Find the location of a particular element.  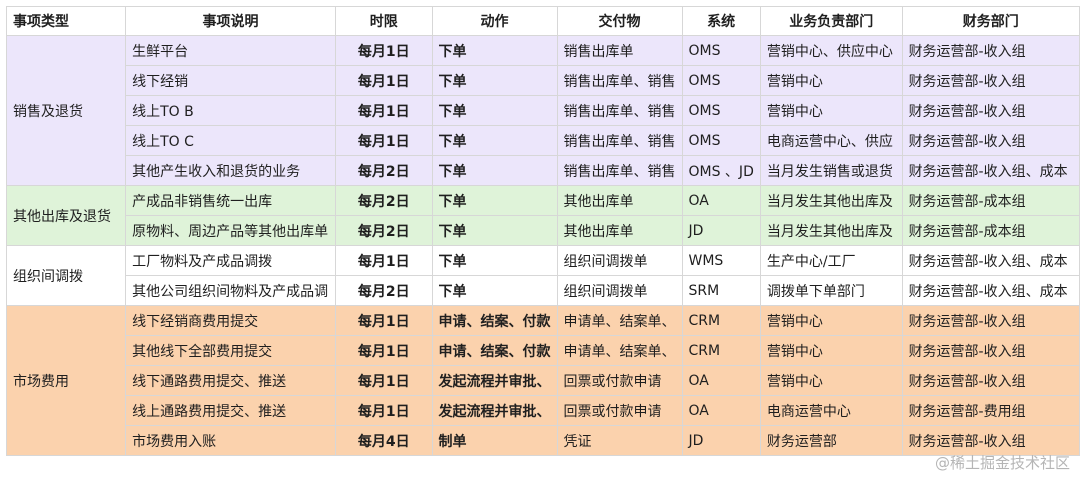

header-deliverable: 交付物 is located at coordinates (619, 21).